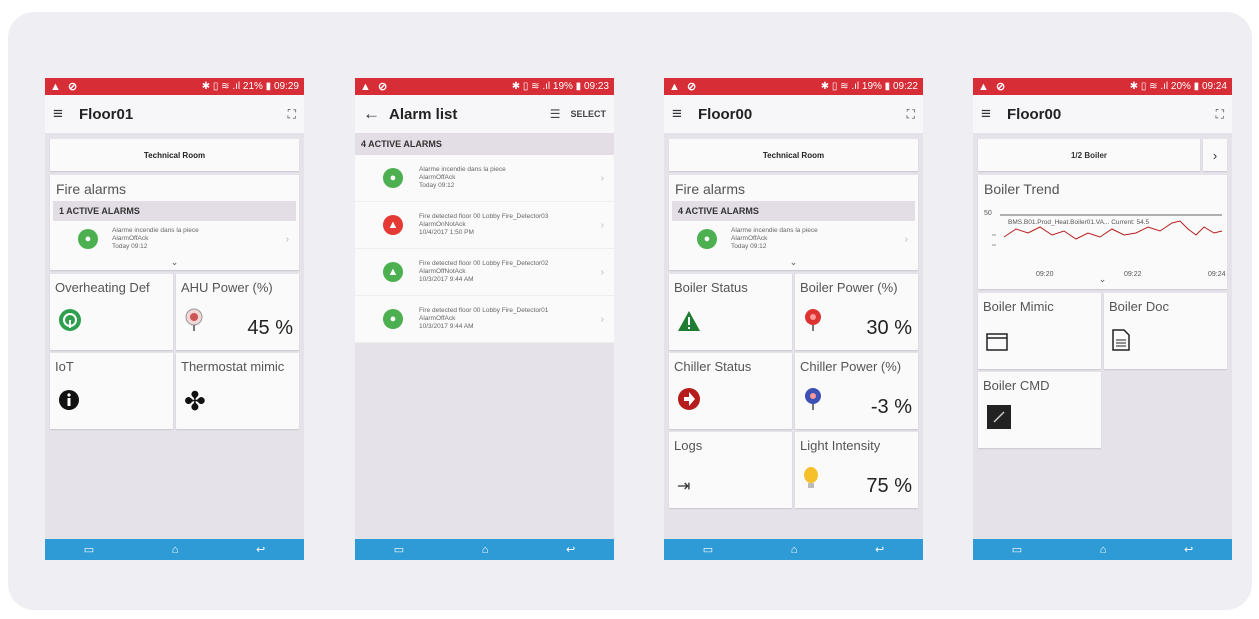 The height and width of the screenshot is (619, 1259). Describe the element at coordinates (484, 86) in the screenshot. I see `status-bar: ▲ ⊘ ✱ ▯ ≋ .ıl 19% ▮ 09:23` at that location.